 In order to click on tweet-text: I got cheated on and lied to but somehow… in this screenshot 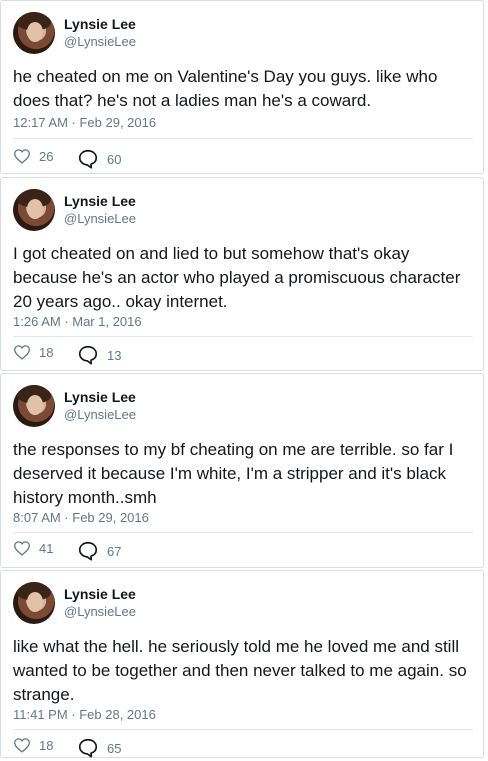, I will do `click(237, 277)`.